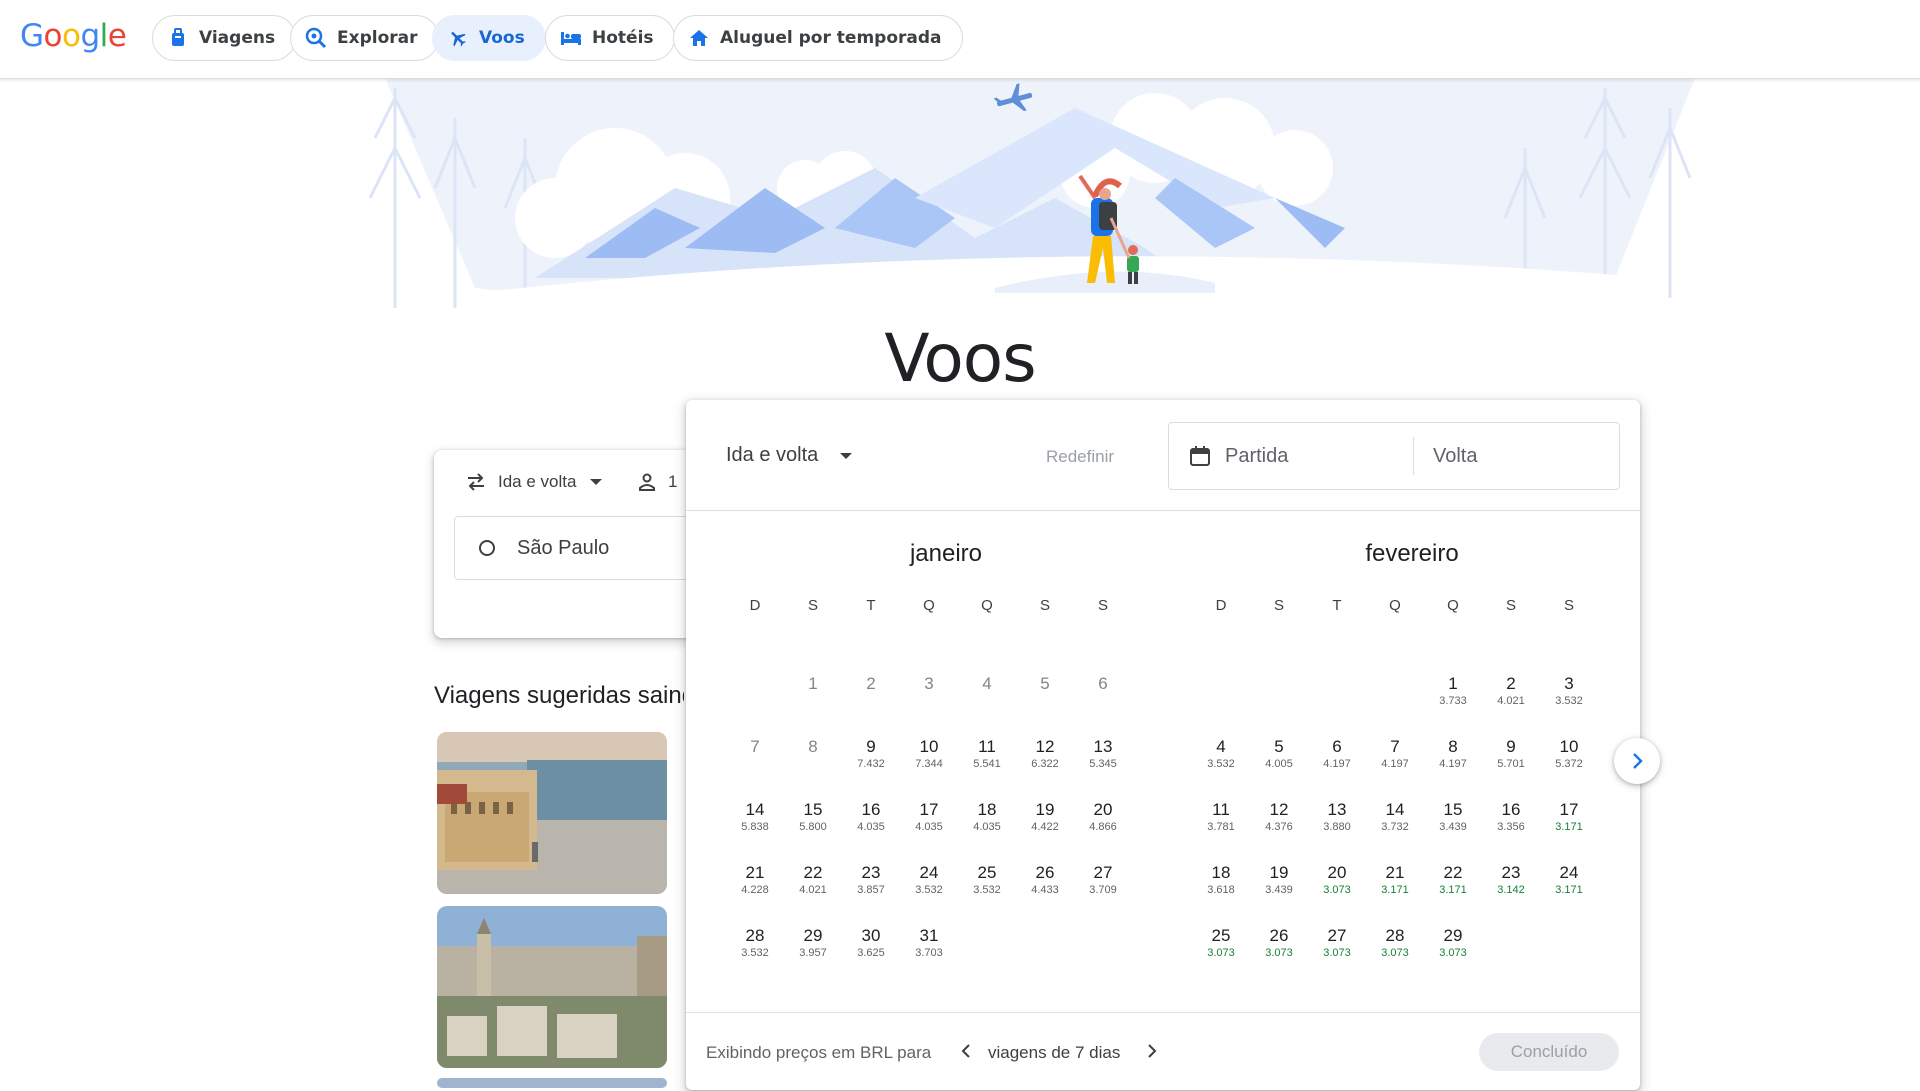 The image size is (1920, 1091). I want to click on day-number: 25, so click(1221, 935).